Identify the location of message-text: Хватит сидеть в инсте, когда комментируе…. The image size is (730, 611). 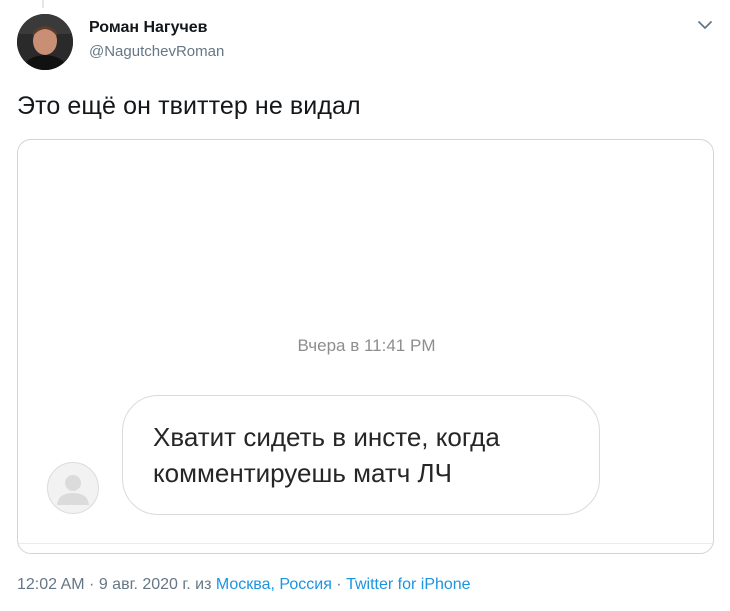
(326, 455).